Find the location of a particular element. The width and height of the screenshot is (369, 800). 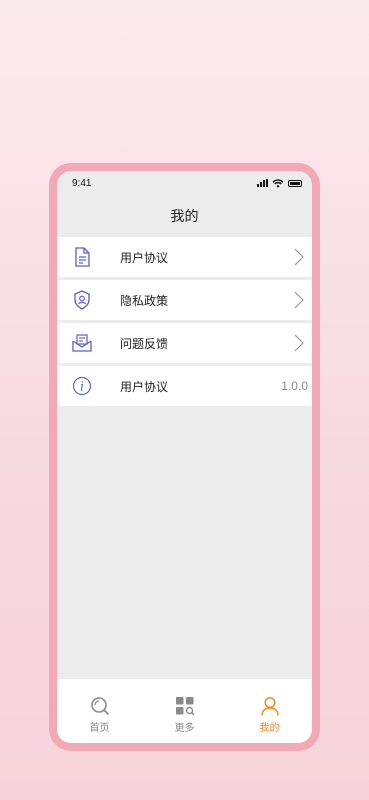

menu-list: 用户协议 隐私政策 问题反馈 i 用户协议 1.0.0 is located at coordinates (184, 323).